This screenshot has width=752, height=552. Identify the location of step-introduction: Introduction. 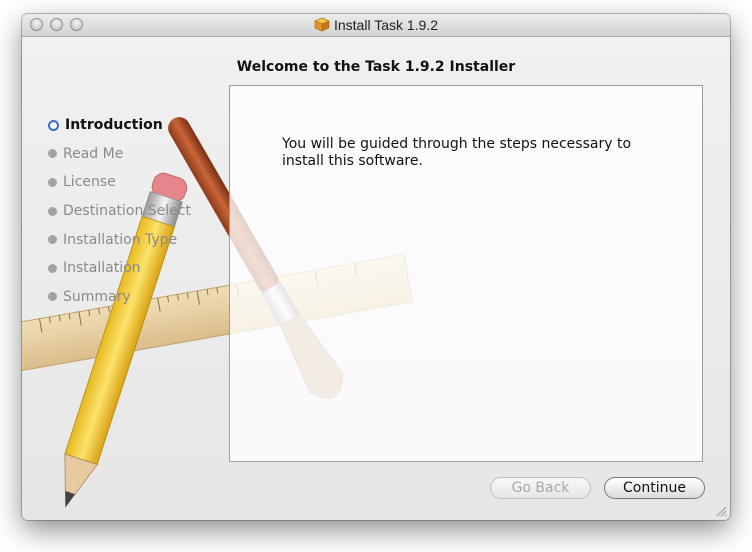
(119, 125).